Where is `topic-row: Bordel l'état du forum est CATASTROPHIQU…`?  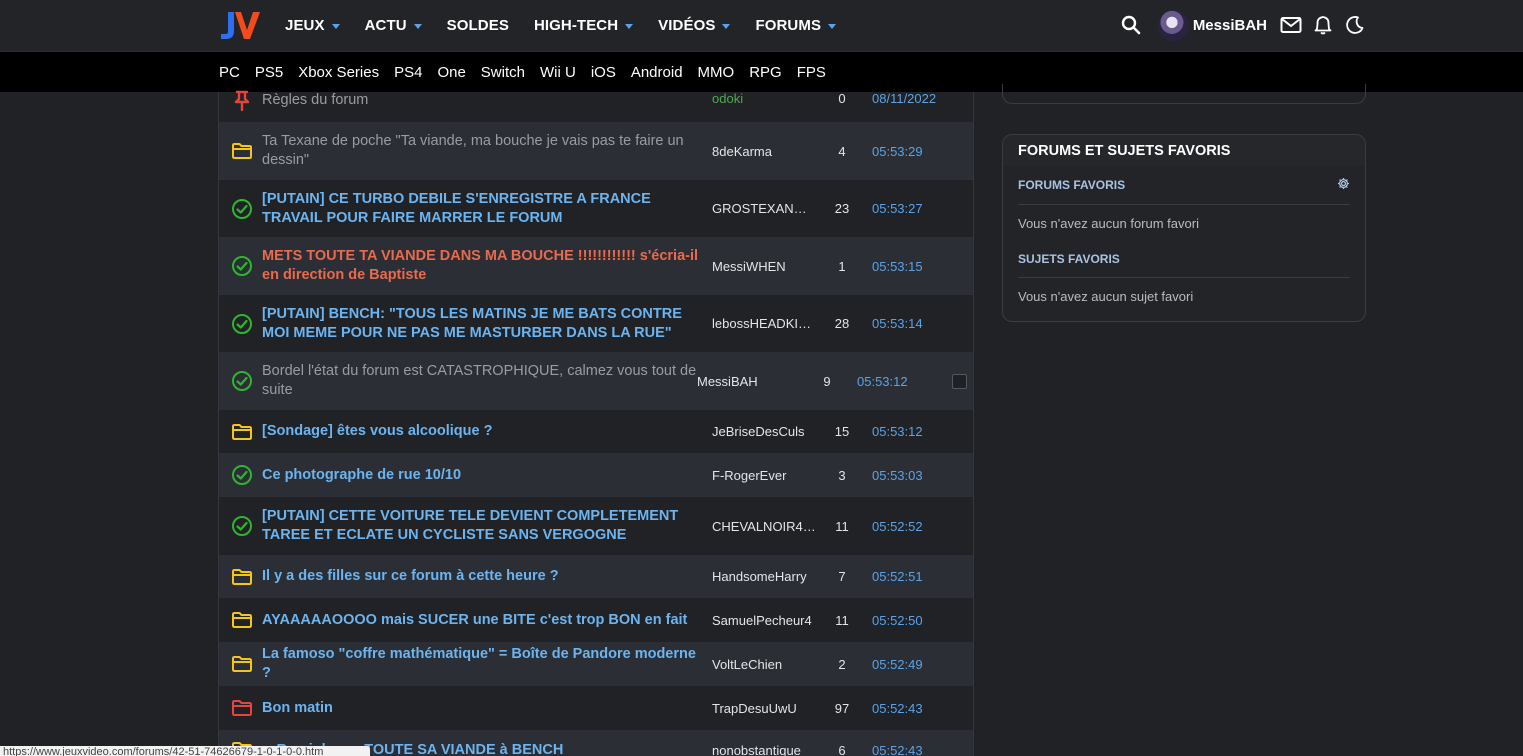 topic-row: Bordel l'état du forum est CATASTROPHIQU… is located at coordinates (596, 381).